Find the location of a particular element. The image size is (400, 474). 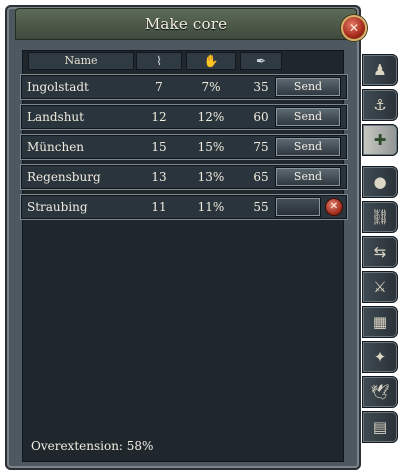

graph-icon: ⌇ is located at coordinates (159, 61).